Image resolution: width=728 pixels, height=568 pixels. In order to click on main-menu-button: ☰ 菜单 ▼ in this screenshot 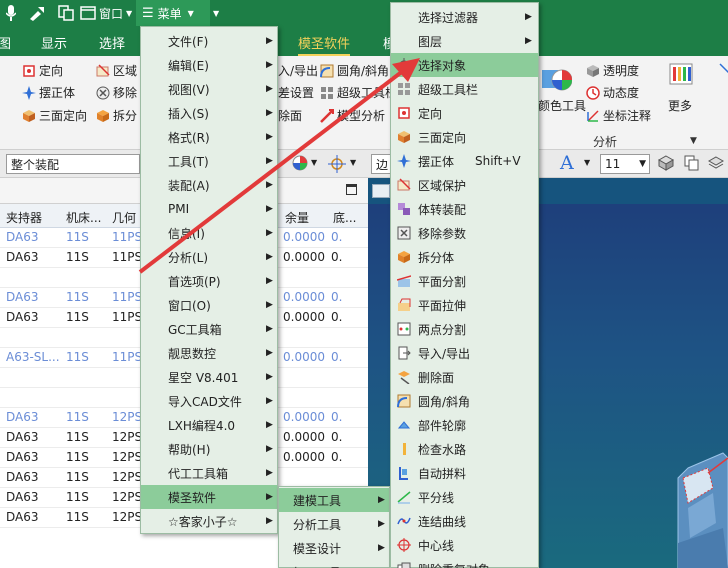, I will do `click(173, 13)`.